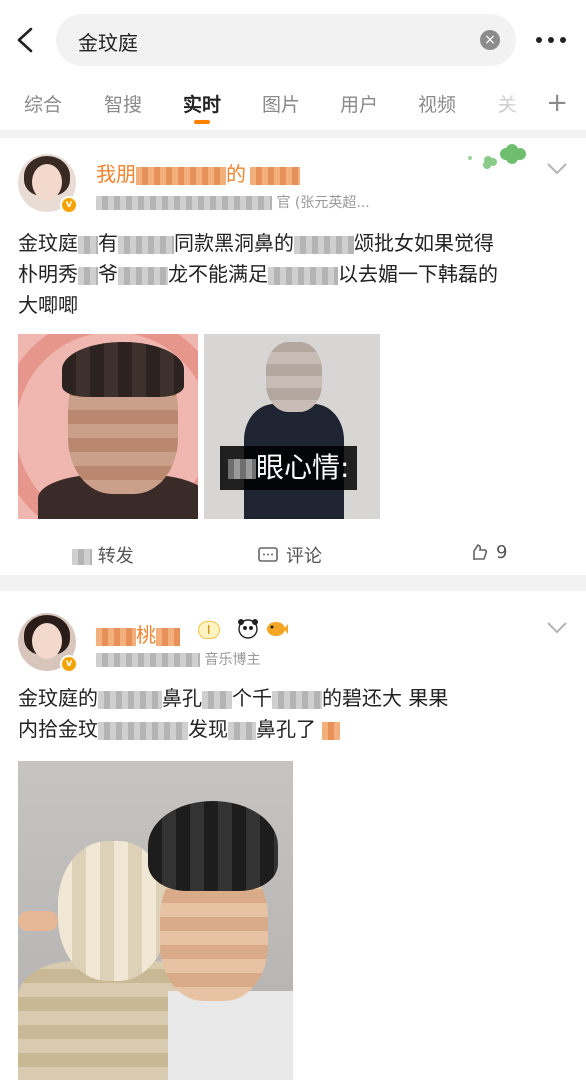 This screenshot has width=586, height=1080. Describe the element at coordinates (526, 105) in the screenshot. I see `tab-fade` at that location.